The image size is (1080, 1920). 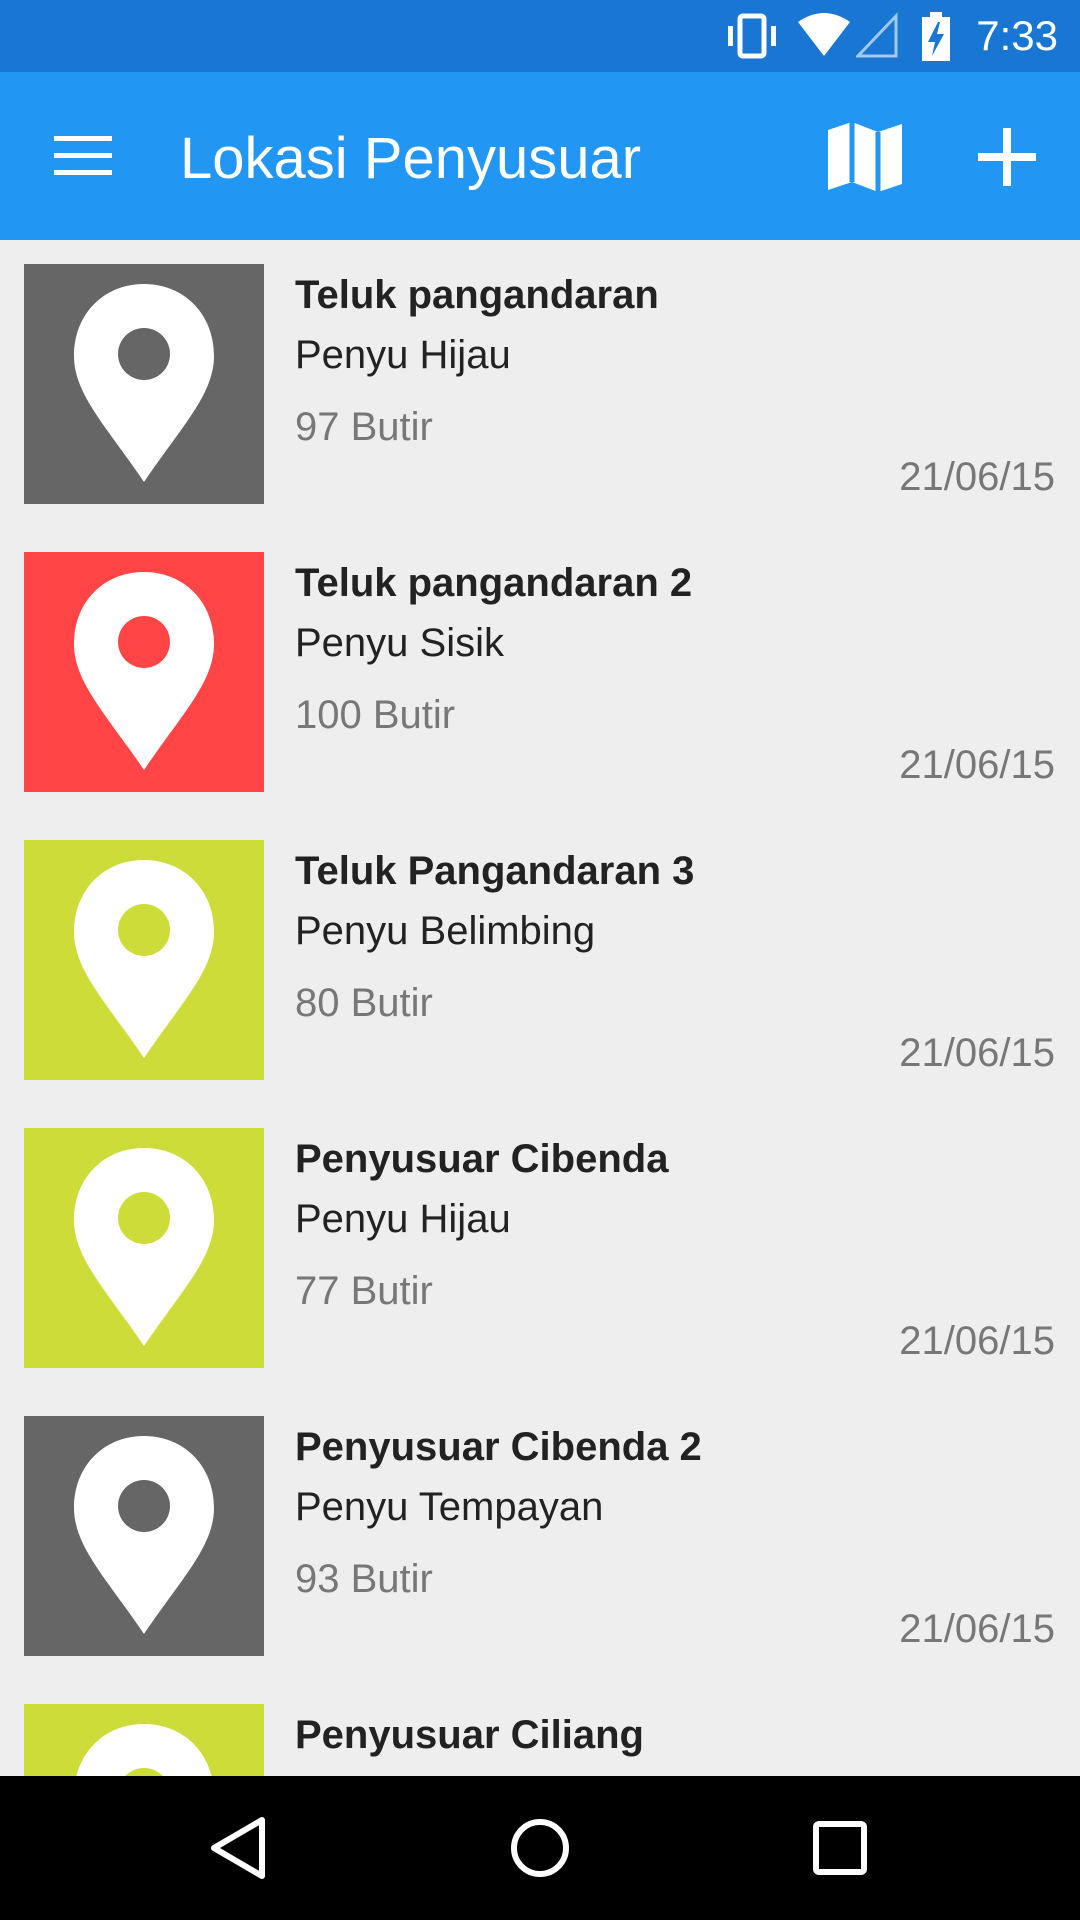 What do you see at coordinates (399, 643) in the screenshot?
I see `species-label: Penyu Sisik` at bounding box center [399, 643].